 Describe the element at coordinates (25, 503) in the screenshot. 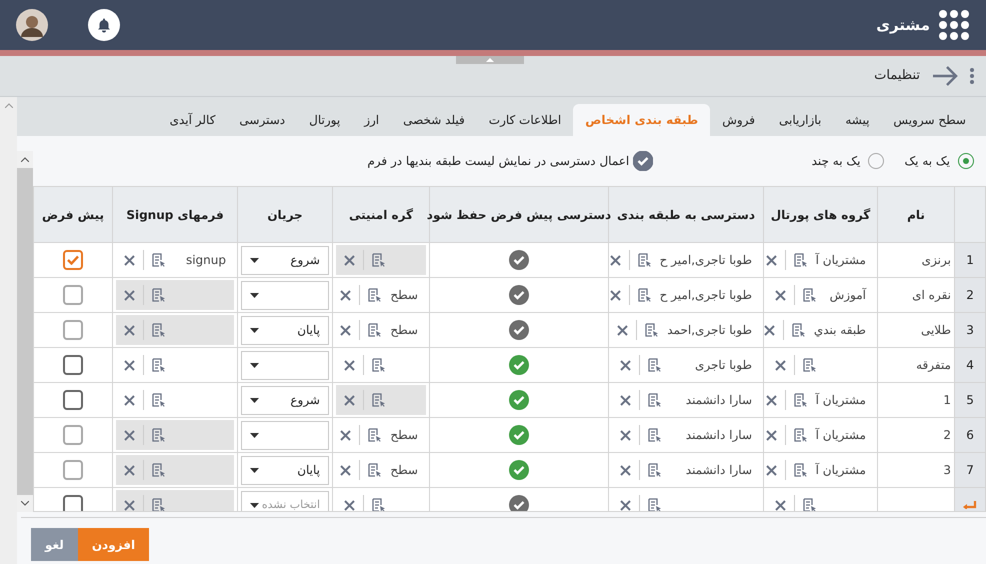

I see `scroll-down-icon` at that location.